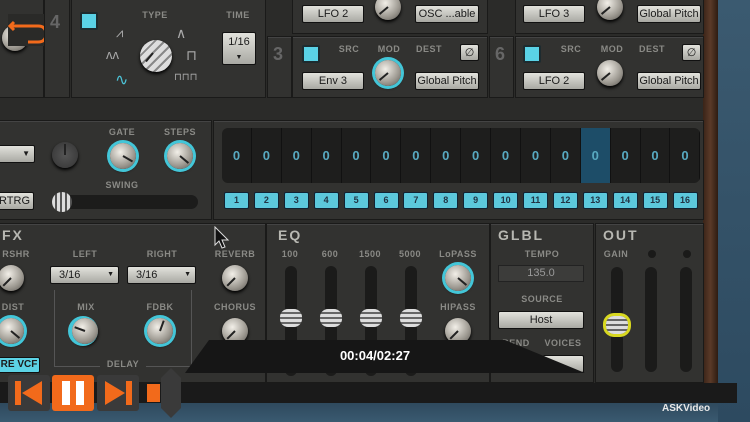 The width and height of the screenshot is (750, 422). I want to click on meter-led-right, so click(687, 254).